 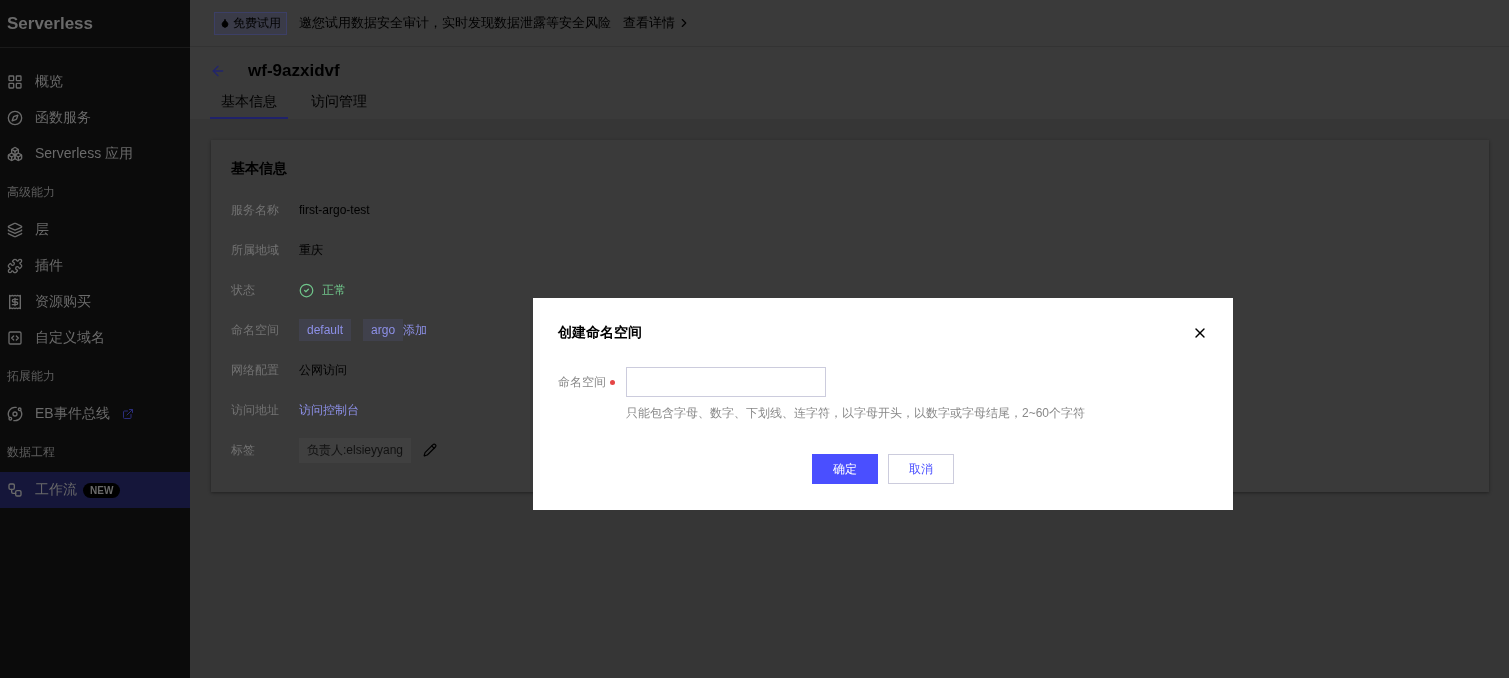 What do you see at coordinates (95, 302) in the screenshot?
I see `nav-item: 资源购买` at bounding box center [95, 302].